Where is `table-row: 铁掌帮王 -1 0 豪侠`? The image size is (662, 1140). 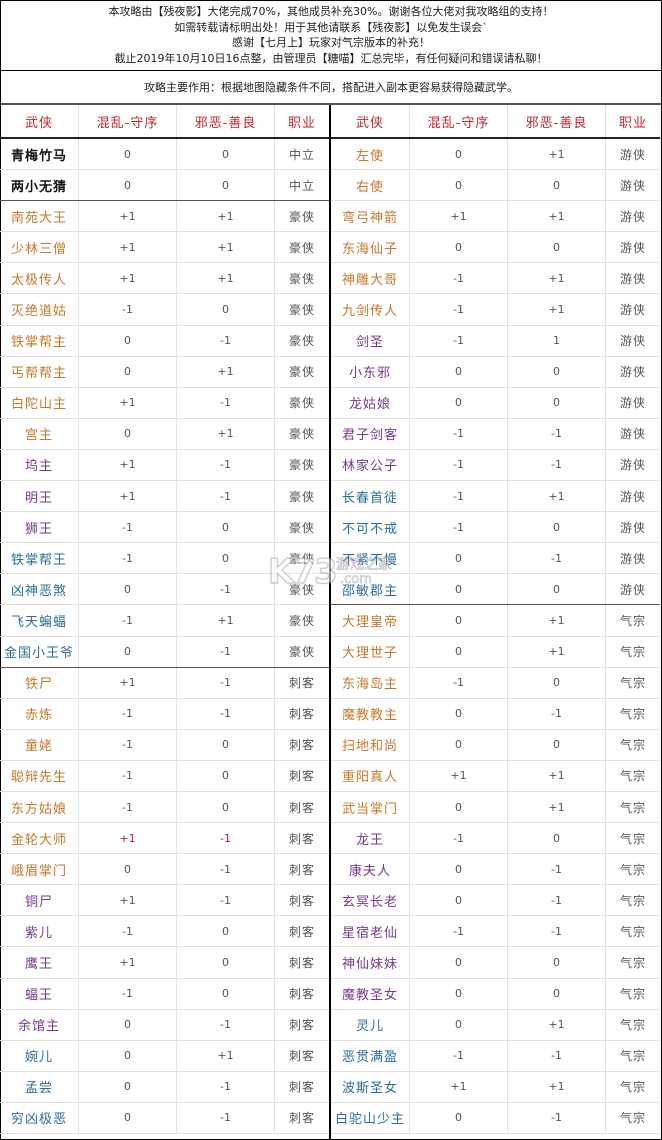 table-row: 铁掌帮王 -1 0 豪侠 is located at coordinates (164, 559).